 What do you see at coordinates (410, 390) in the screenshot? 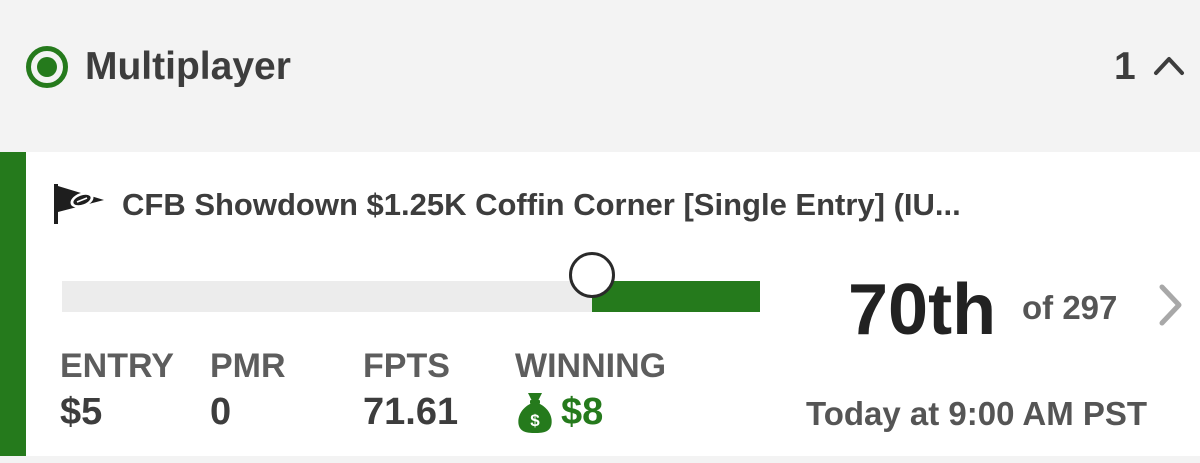
I see `stat-fpts: FPTS 71.61` at bounding box center [410, 390].